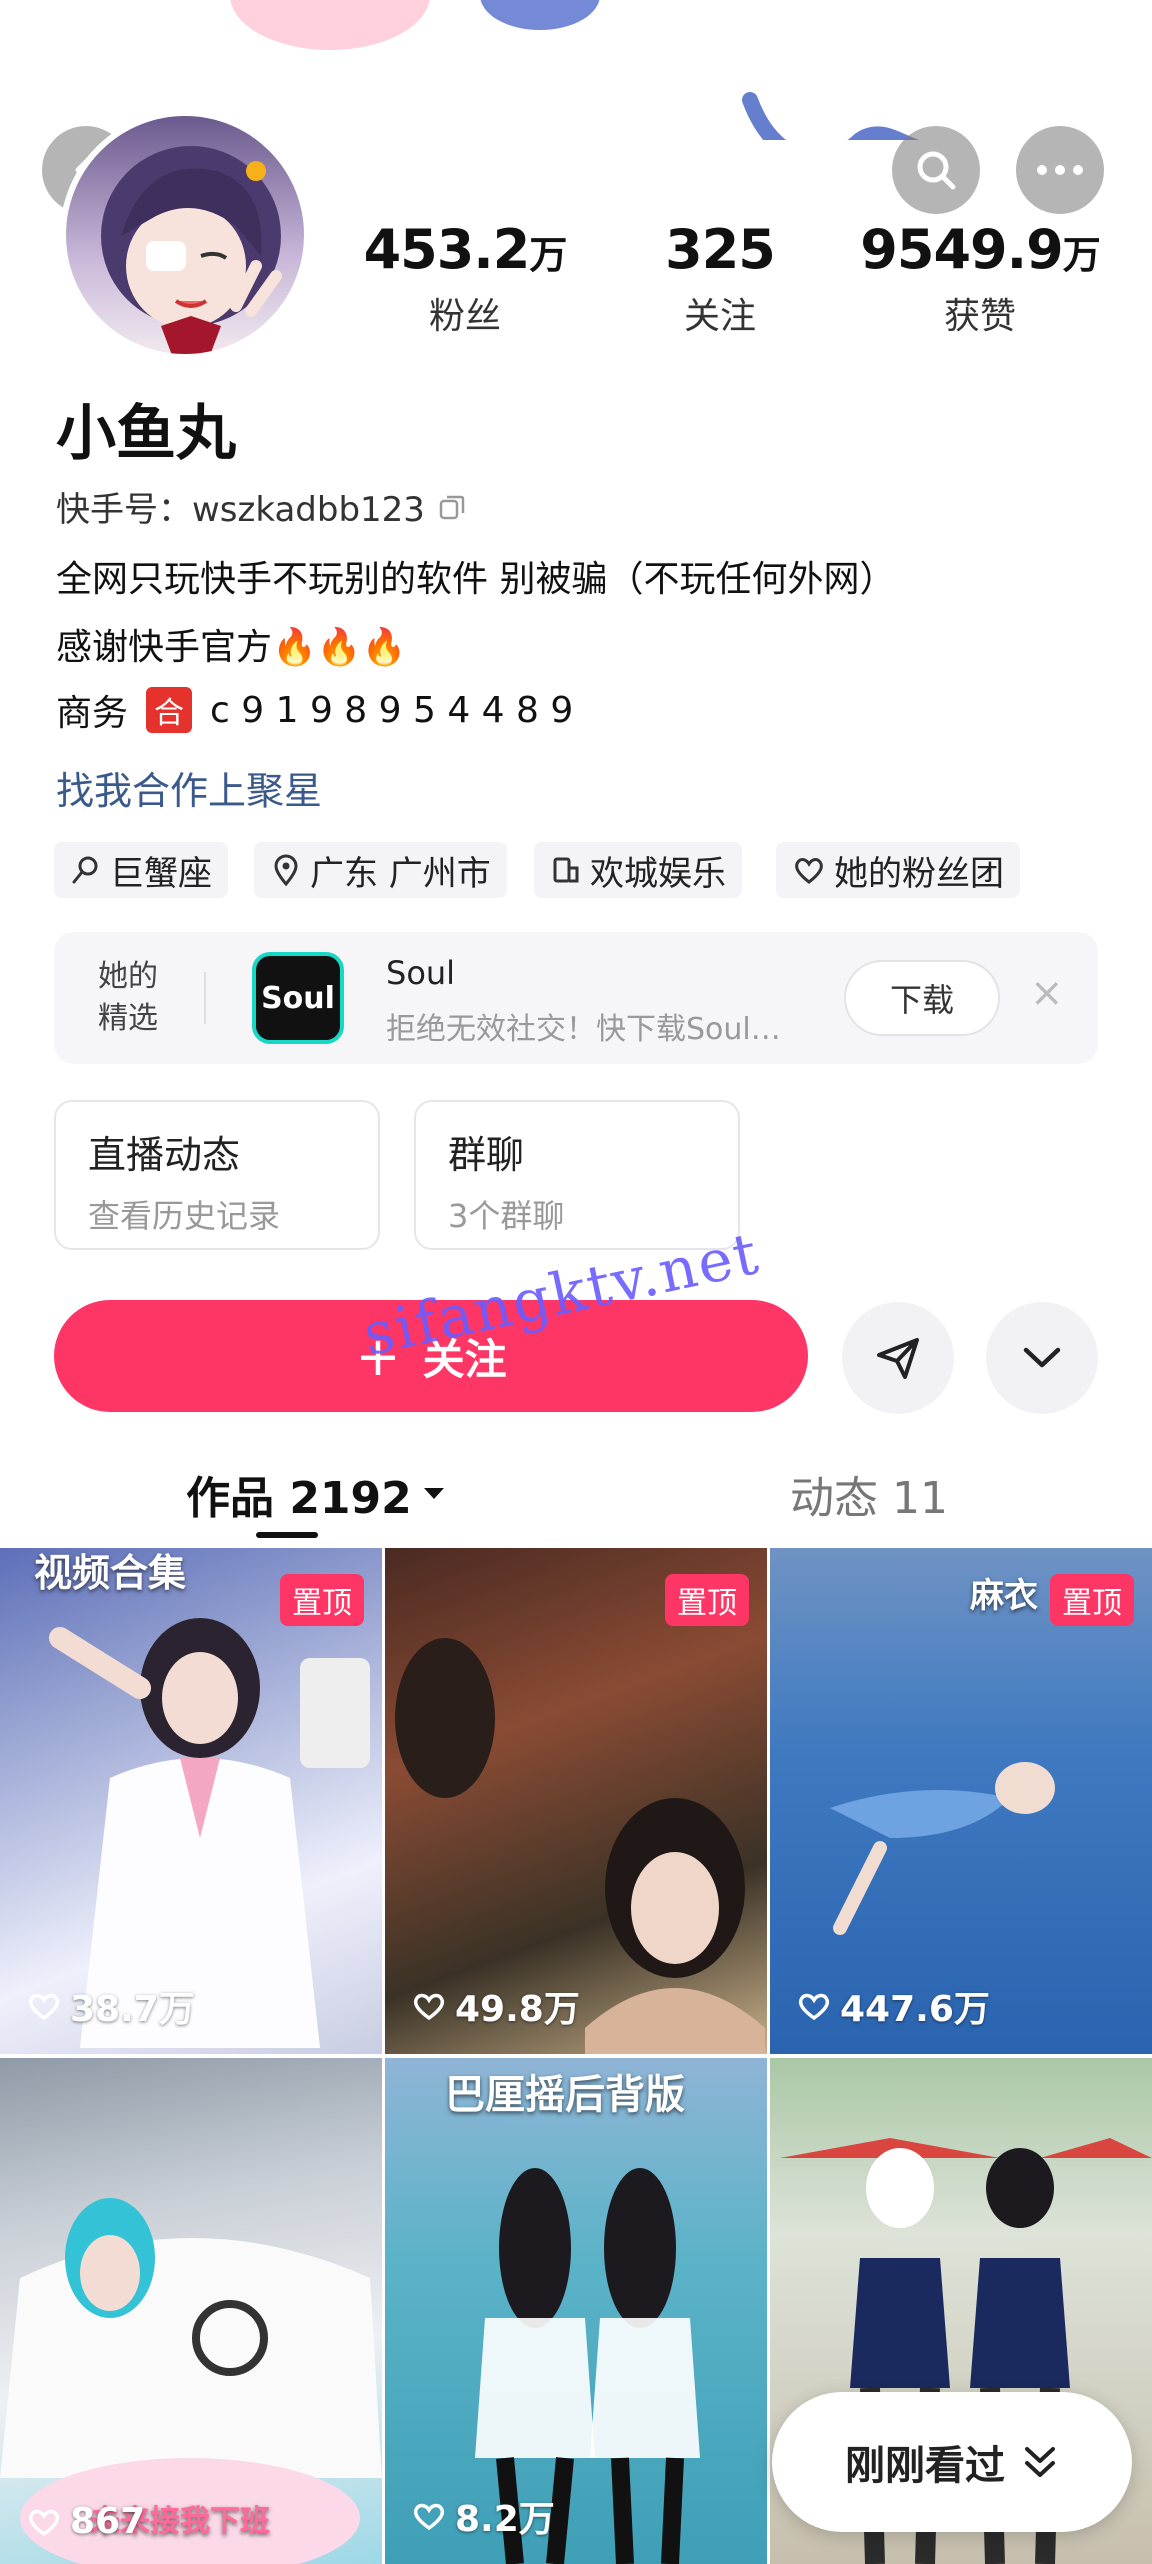  I want to click on profile-name: 小鱼丸, so click(146, 434).